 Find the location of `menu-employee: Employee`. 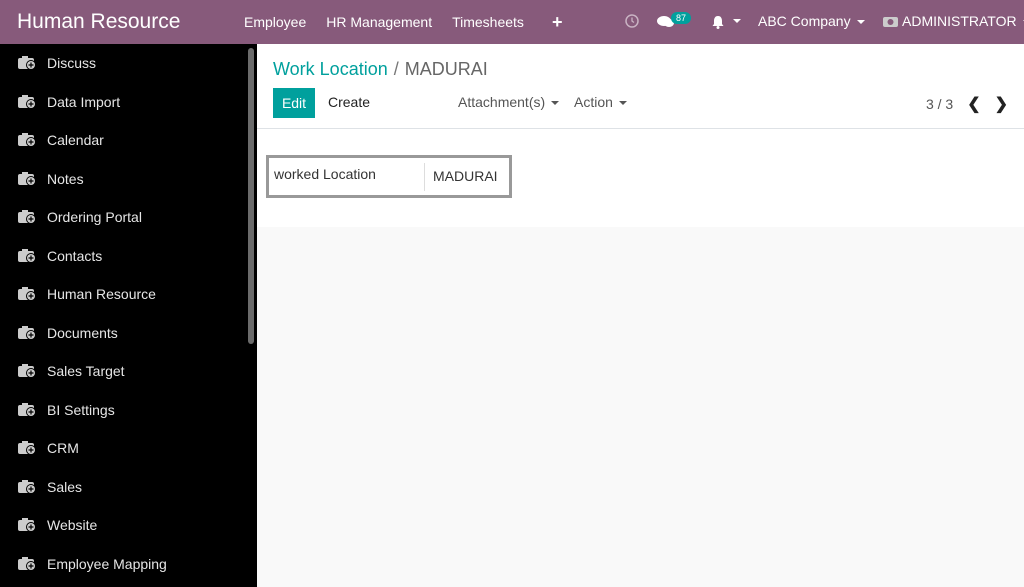

menu-employee: Employee is located at coordinates (275, 22).